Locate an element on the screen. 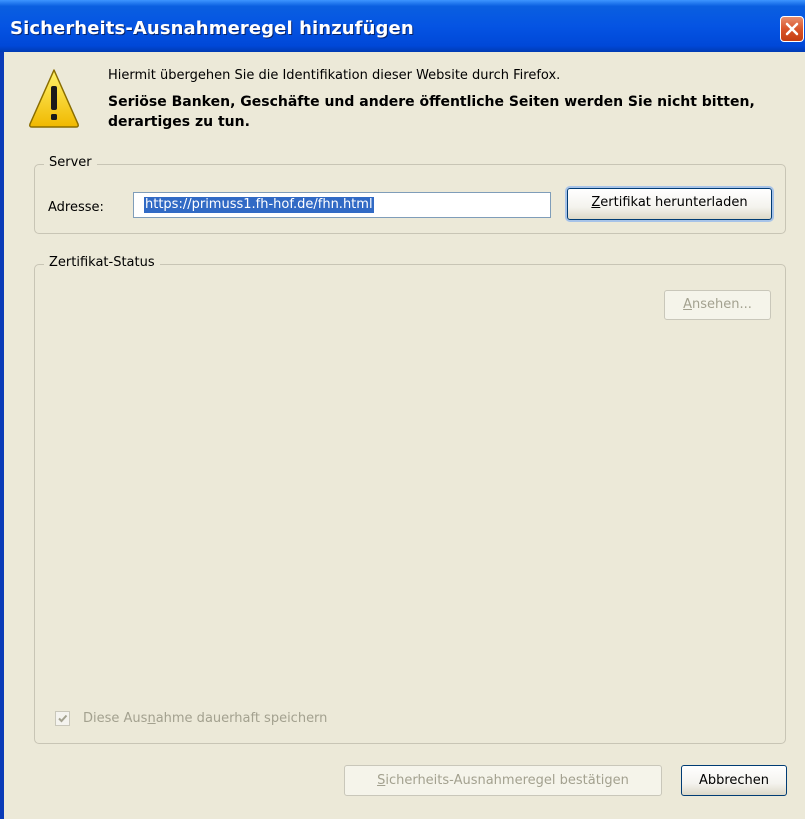 The height and width of the screenshot is (819, 805). checkbox-box is located at coordinates (62, 718).